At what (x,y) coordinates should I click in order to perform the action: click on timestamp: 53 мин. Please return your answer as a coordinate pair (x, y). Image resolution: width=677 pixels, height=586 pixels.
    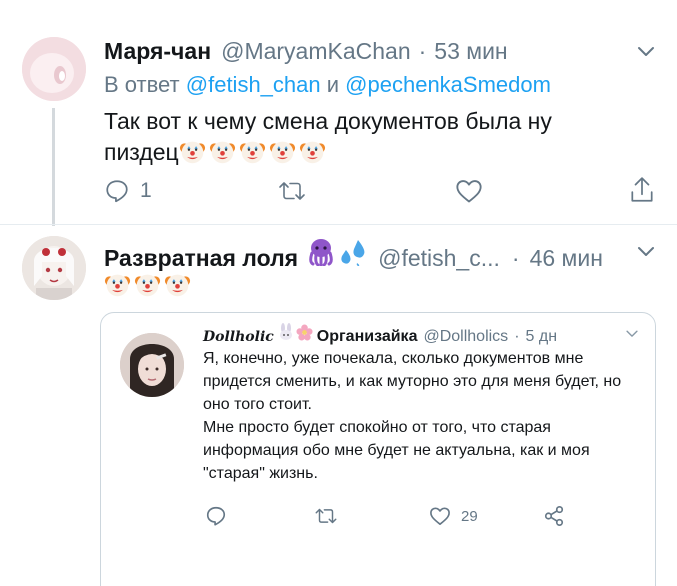
    Looking at the image, I should click on (470, 51).